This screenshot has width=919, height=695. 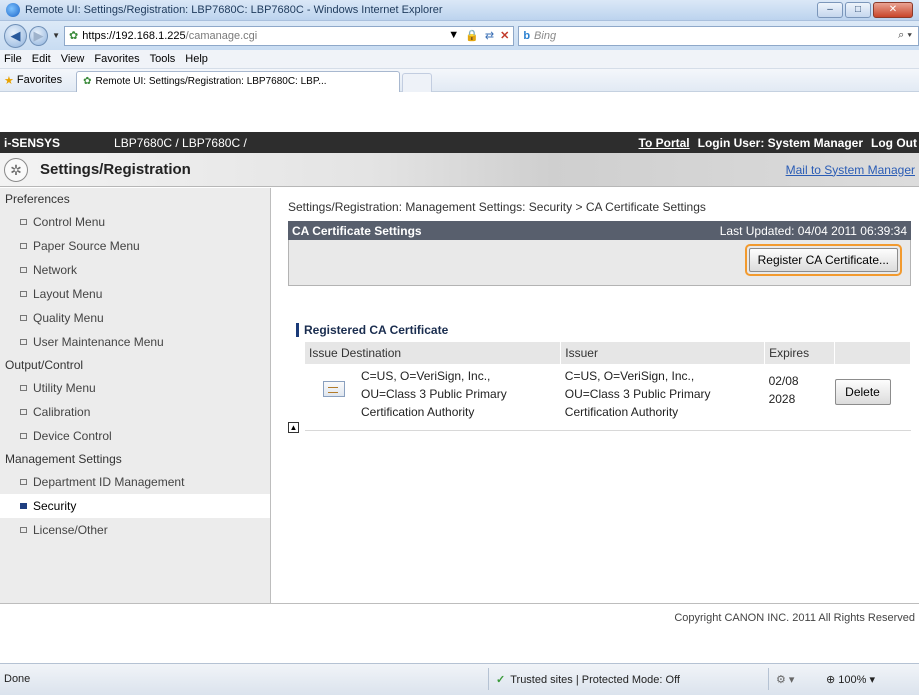 I want to click on favorites-star-icon: ★, so click(x=9, y=80).